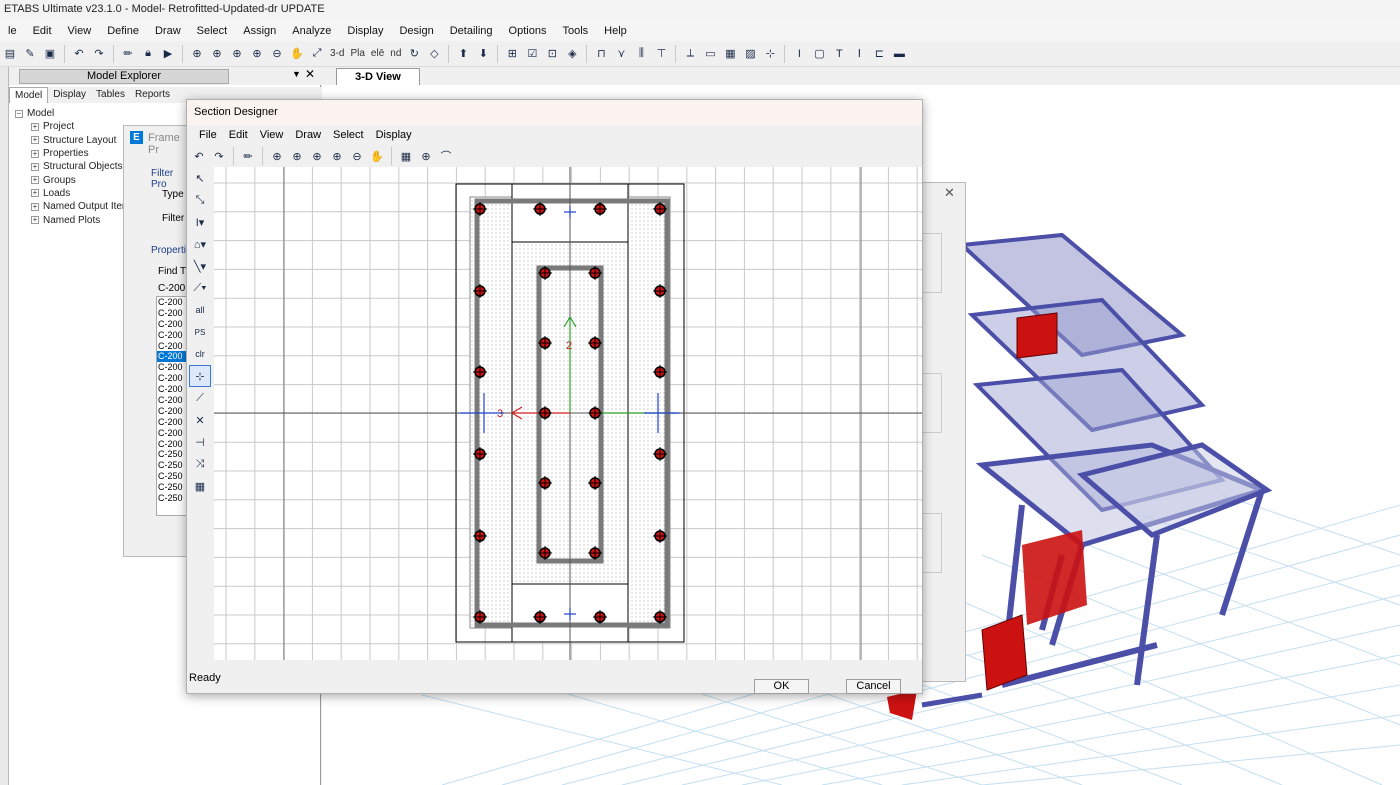 The image size is (1400, 785). What do you see at coordinates (471, 31) in the screenshot?
I see `menu-item-10: Detailing` at bounding box center [471, 31].